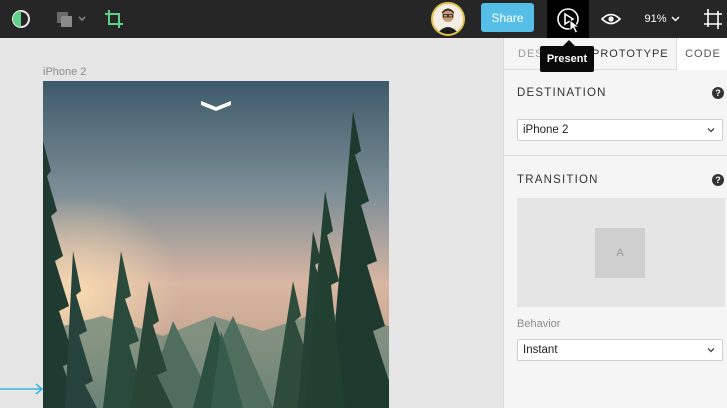 This screenshot has width=727, height=408. Describe the element at coordinates (615, 155) in the screenshot. I see `section-divider` at that location.